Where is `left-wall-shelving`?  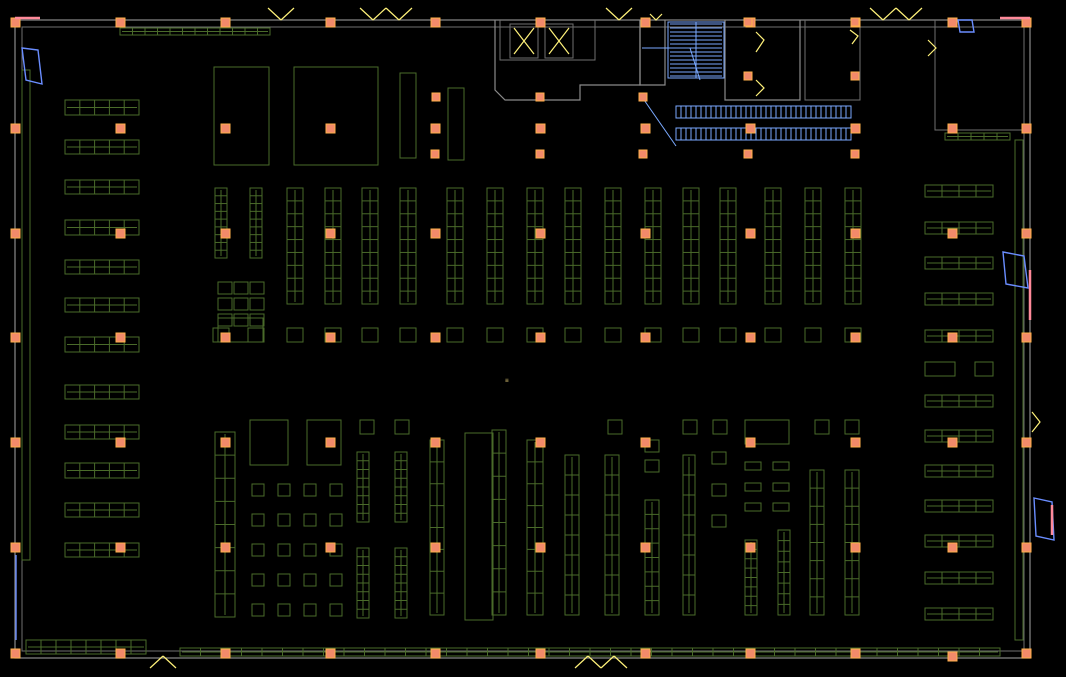
left-wall-shelving is located at coordinates (80, 315).